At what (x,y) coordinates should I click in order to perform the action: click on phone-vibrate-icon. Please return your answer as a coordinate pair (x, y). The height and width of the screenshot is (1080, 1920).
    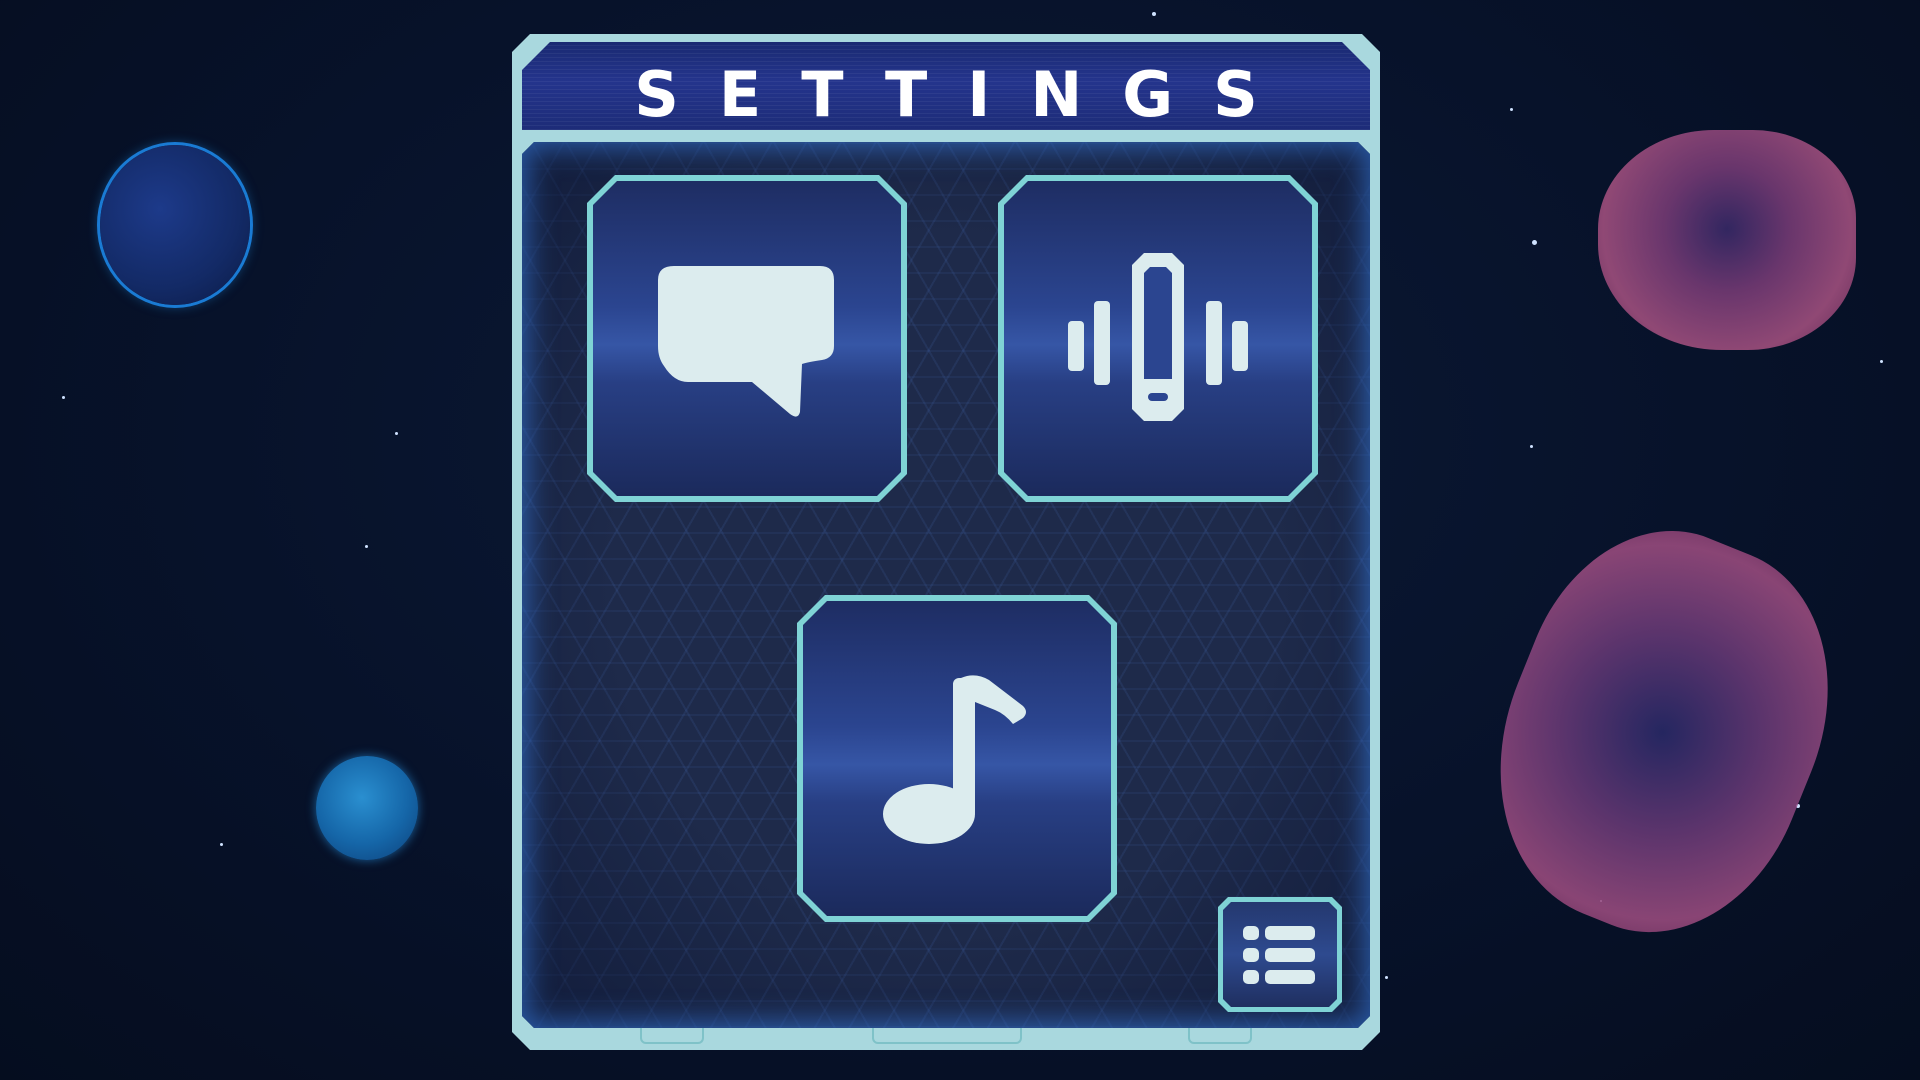
    Looking at the image, I should click on (1158, 336).